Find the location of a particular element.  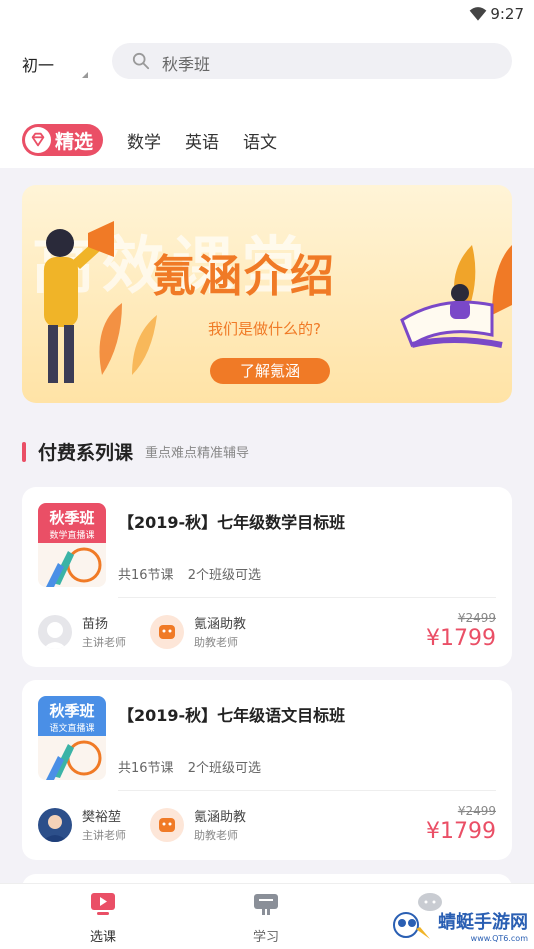

tab-featured: 精选 is located at coordinates (63, 140).